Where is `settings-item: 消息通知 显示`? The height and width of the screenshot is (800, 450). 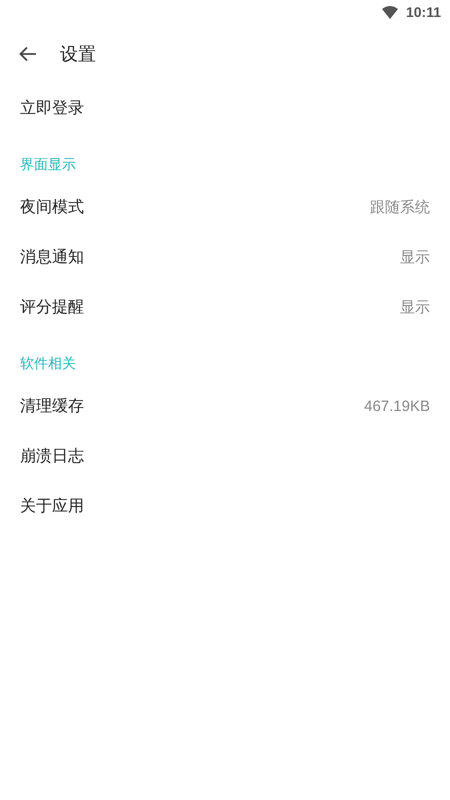 settings-item: 消息通知 显示 is located at coordinates (225, 258).